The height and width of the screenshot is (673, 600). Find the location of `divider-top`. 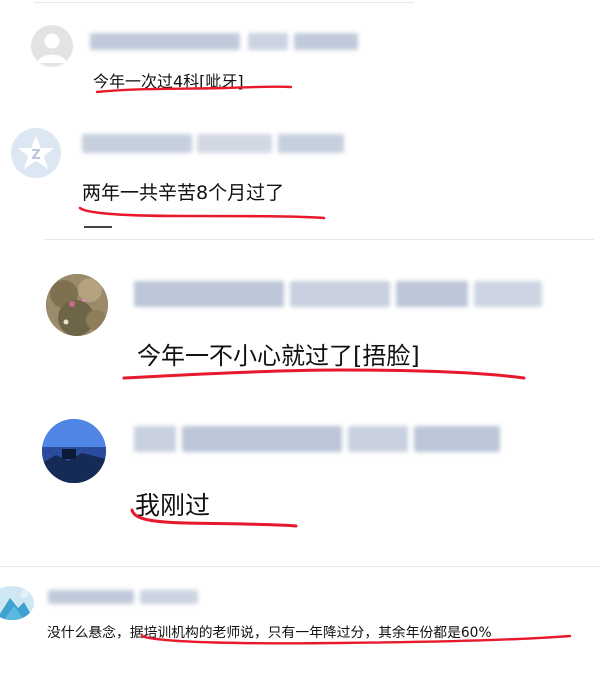

divider-top is located at coordinates (224, 2).